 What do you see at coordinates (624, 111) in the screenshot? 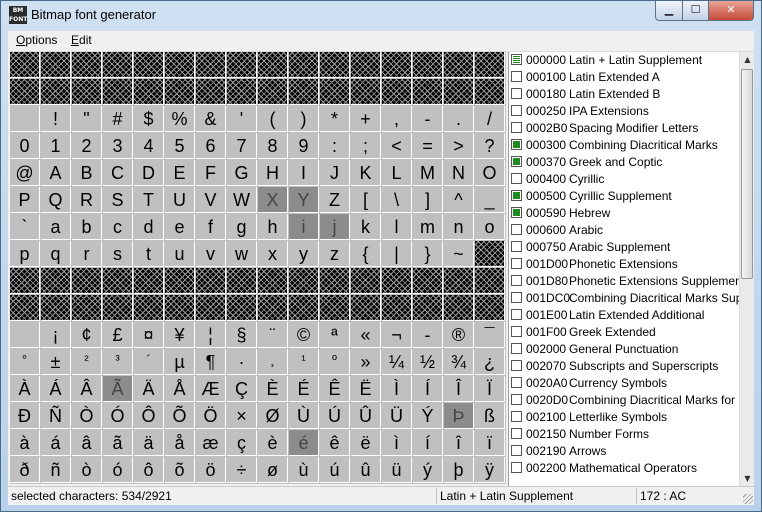
I see `subset-row: 000250 IPA Extensions` at bounding box center [624, 111].